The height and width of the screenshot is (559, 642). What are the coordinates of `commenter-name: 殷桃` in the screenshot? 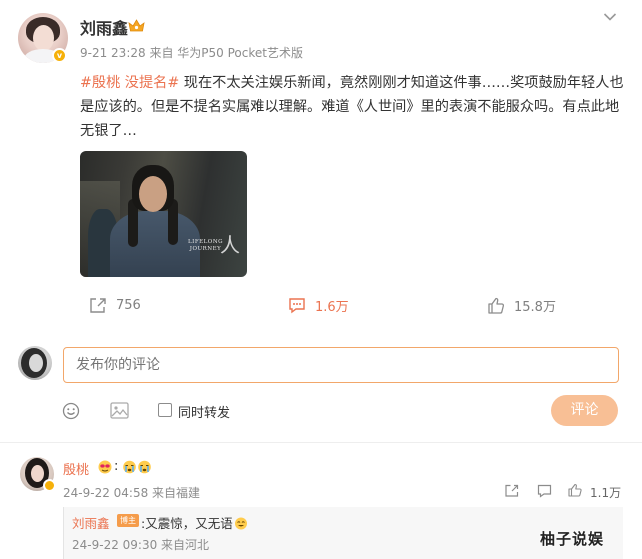 It's located at (76, 468).